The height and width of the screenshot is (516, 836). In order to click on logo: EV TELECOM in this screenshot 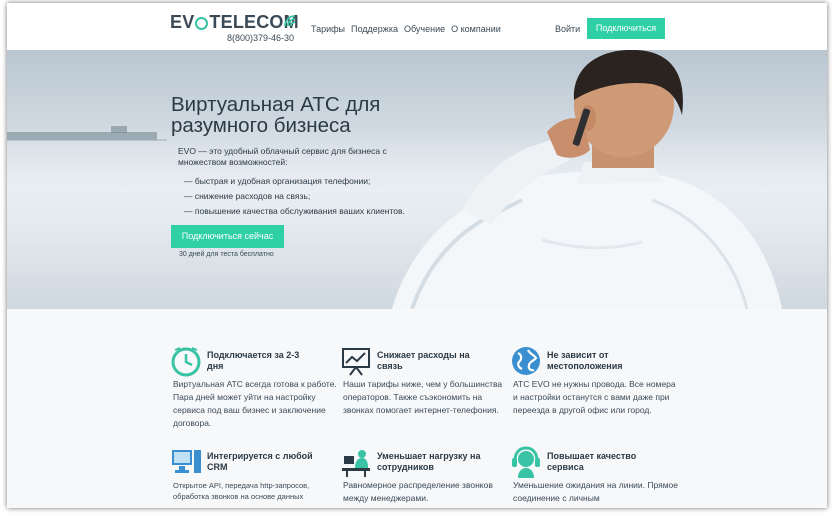, I will do `click(234, 22)`.